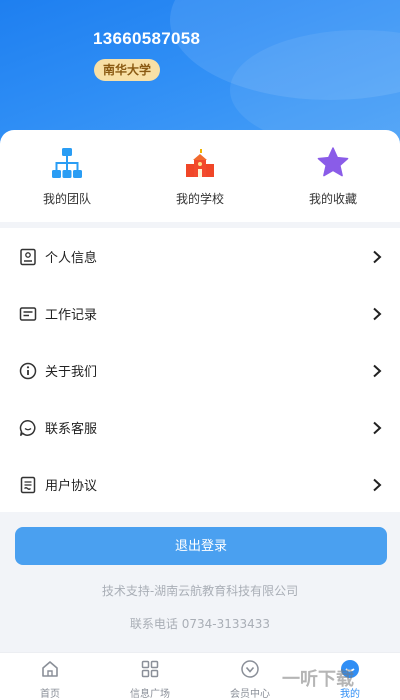 The width and height of the screenshot is (400, 700). Describe the element at coordinates (28, 484) in the screenshot. I see `agreement-icon` at that location.